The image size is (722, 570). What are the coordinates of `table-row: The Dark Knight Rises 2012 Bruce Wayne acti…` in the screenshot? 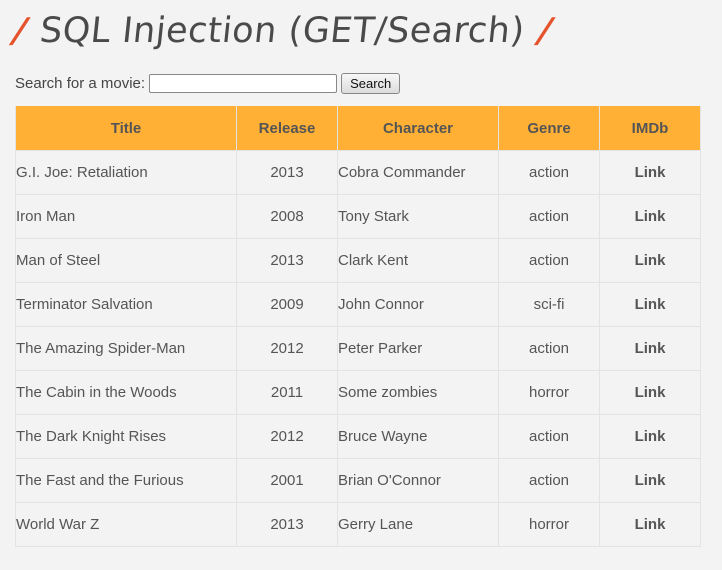 It's located at (358, 436).